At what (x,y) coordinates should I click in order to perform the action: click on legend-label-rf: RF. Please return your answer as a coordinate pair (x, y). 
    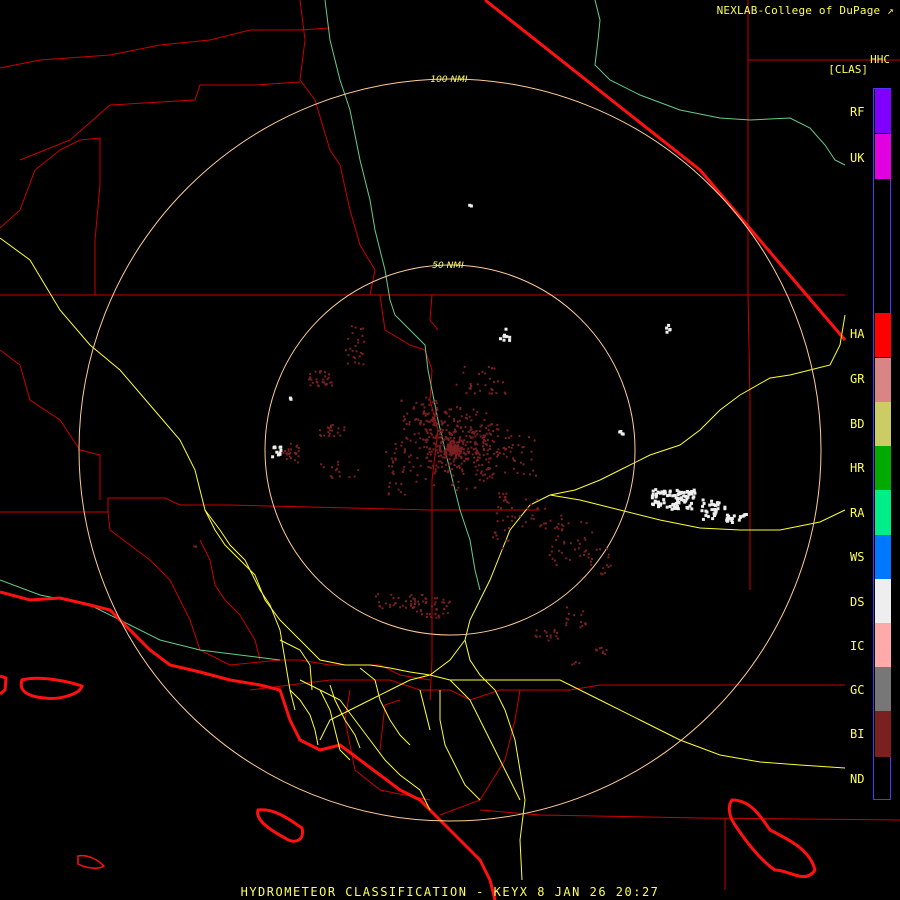
    Looking at the image, I should click on (857, 112).